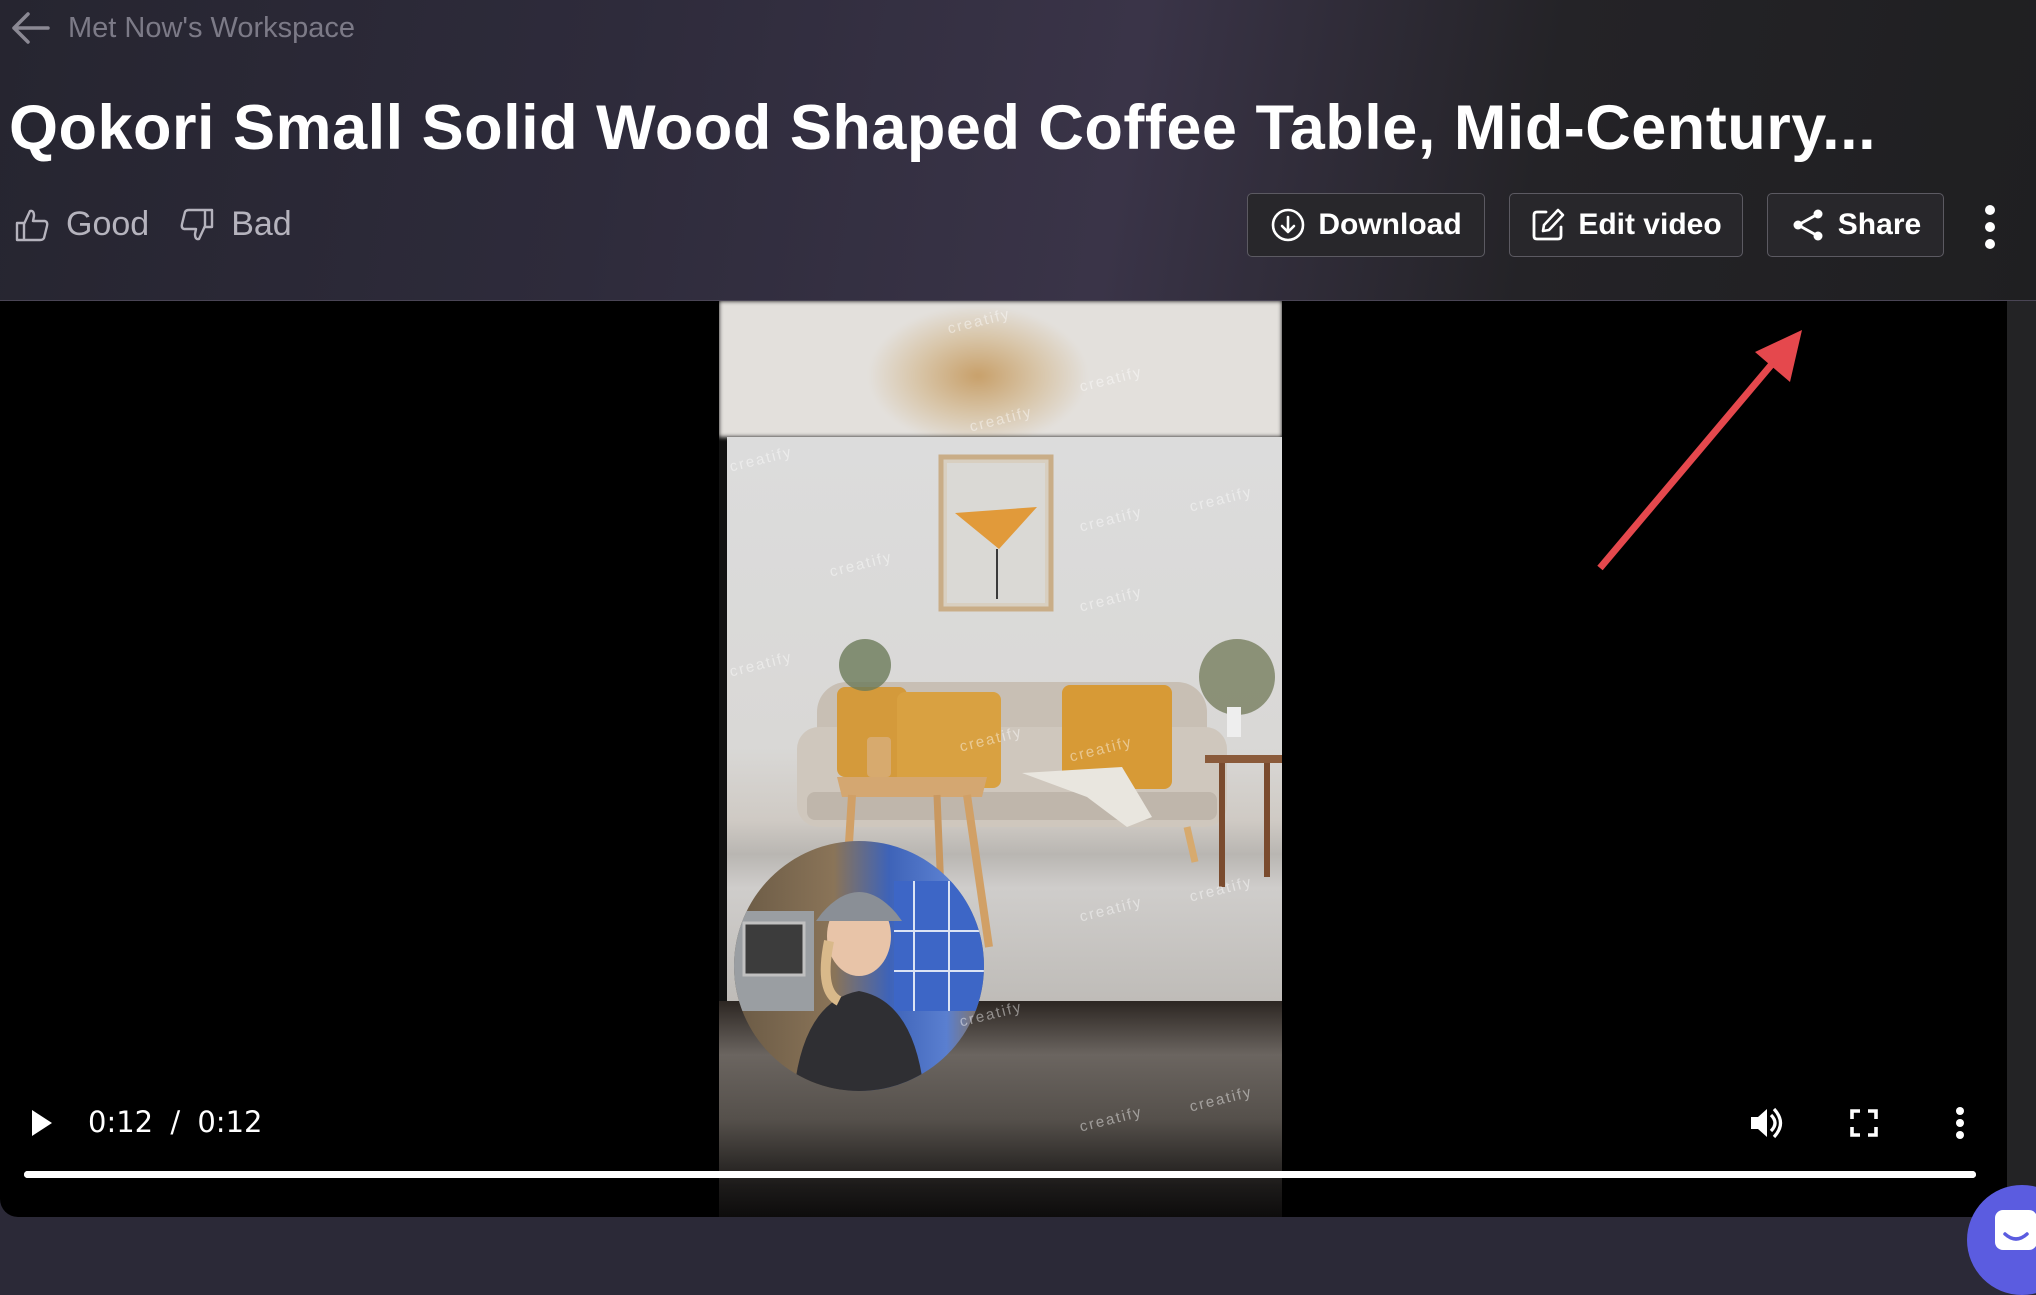  Describe the element at coordinates (1879, 224) in the screenshot. I see `share-label: Share` at that location.